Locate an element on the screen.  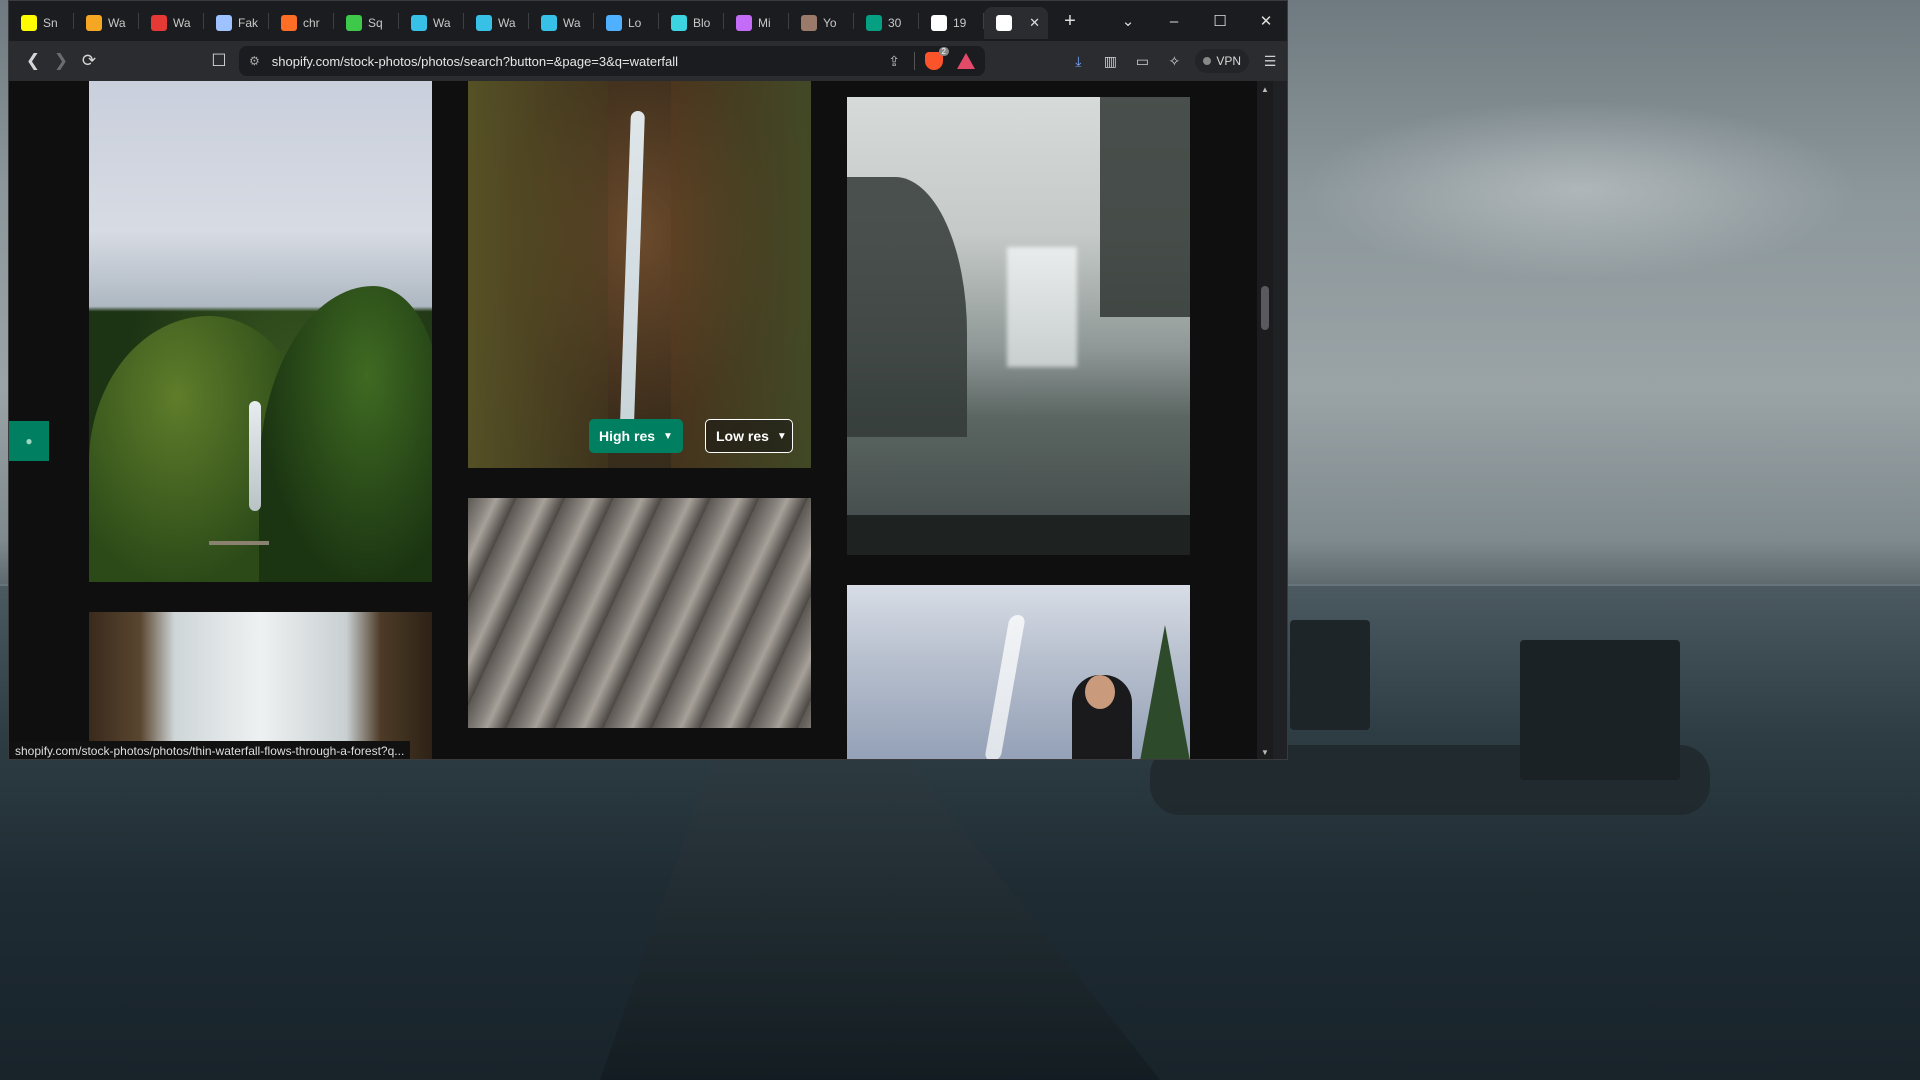
browser-tab: 30 is located at coordinates (886, 23).